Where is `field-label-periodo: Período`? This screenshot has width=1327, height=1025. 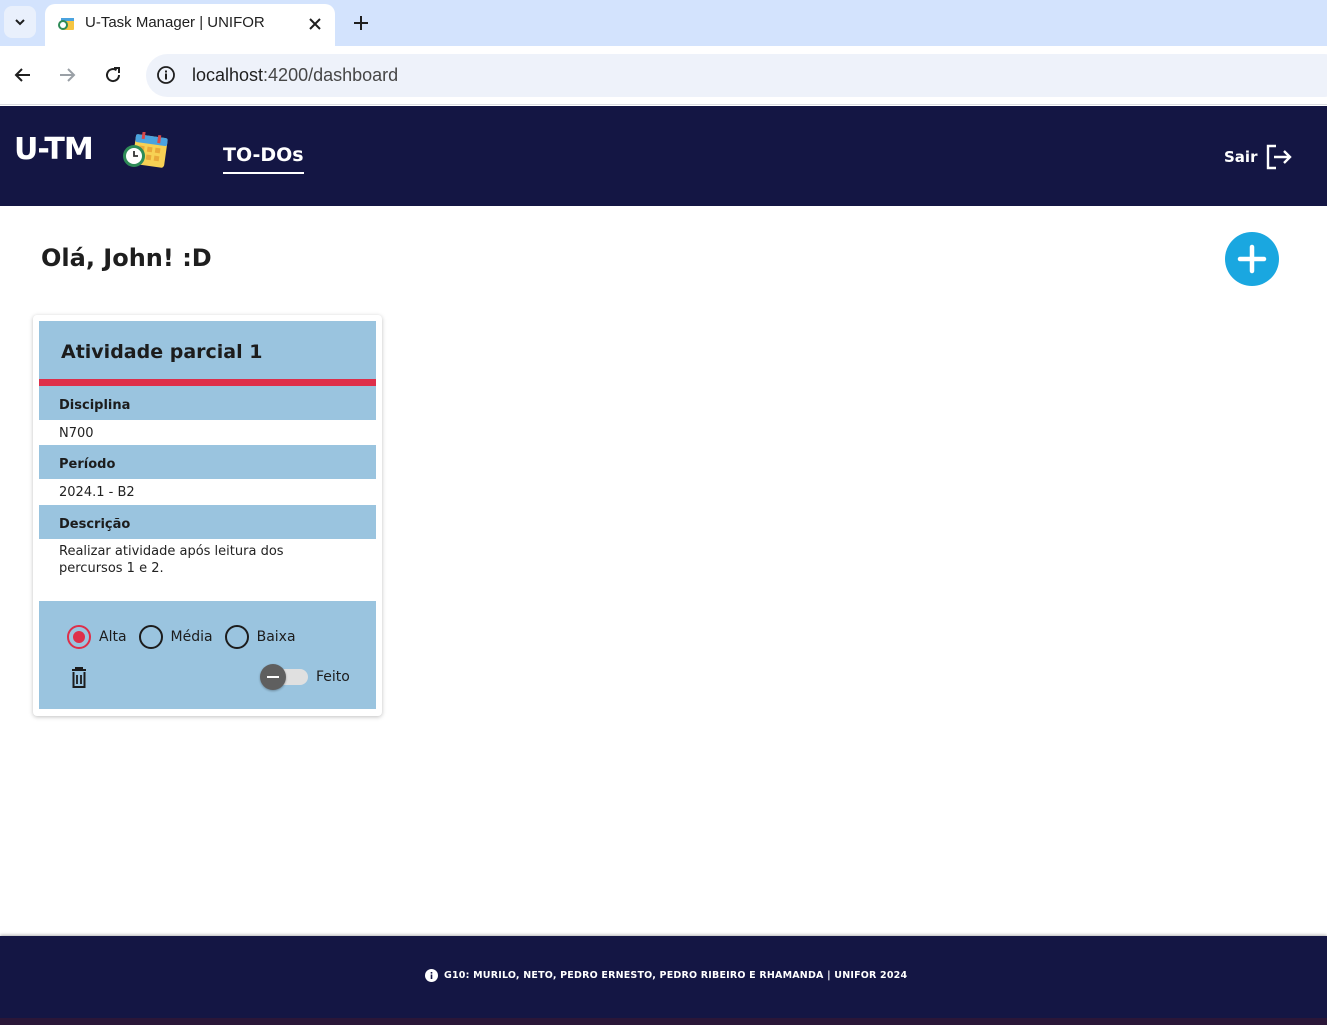 field-label-periodo: Período is located at coordinates (207, 462).